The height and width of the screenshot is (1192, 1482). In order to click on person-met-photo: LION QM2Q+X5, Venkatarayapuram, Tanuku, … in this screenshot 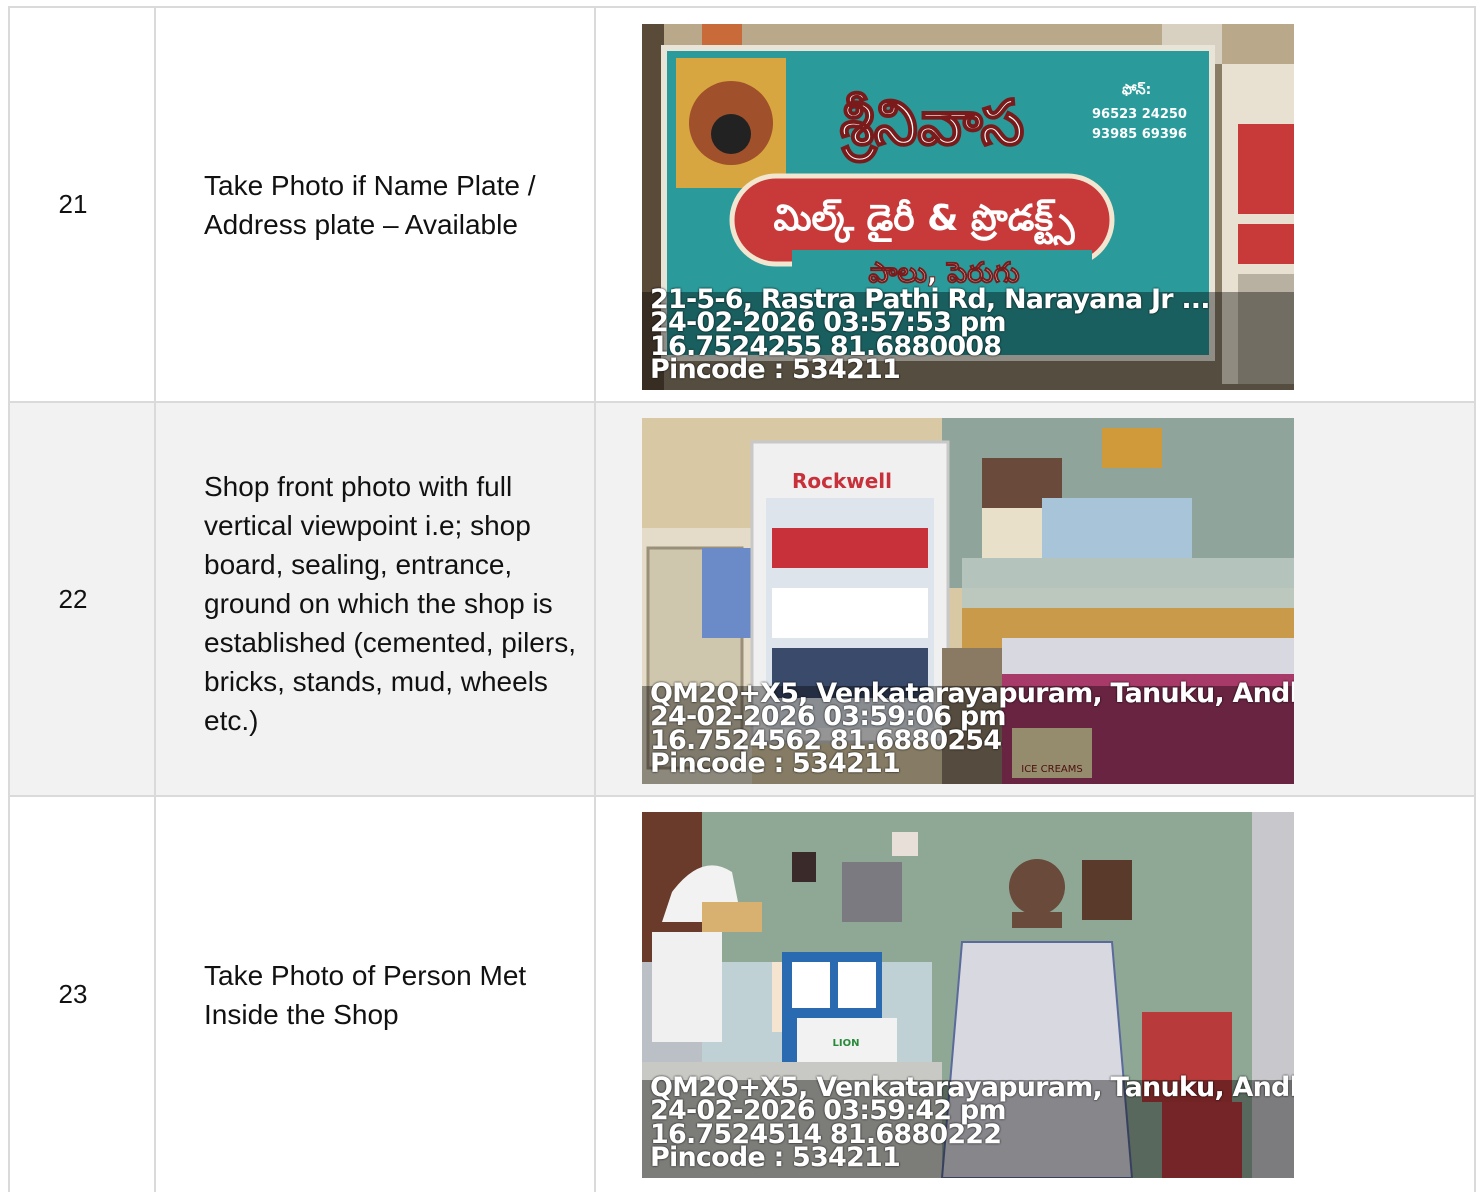, I will do `click(968, 995)`.